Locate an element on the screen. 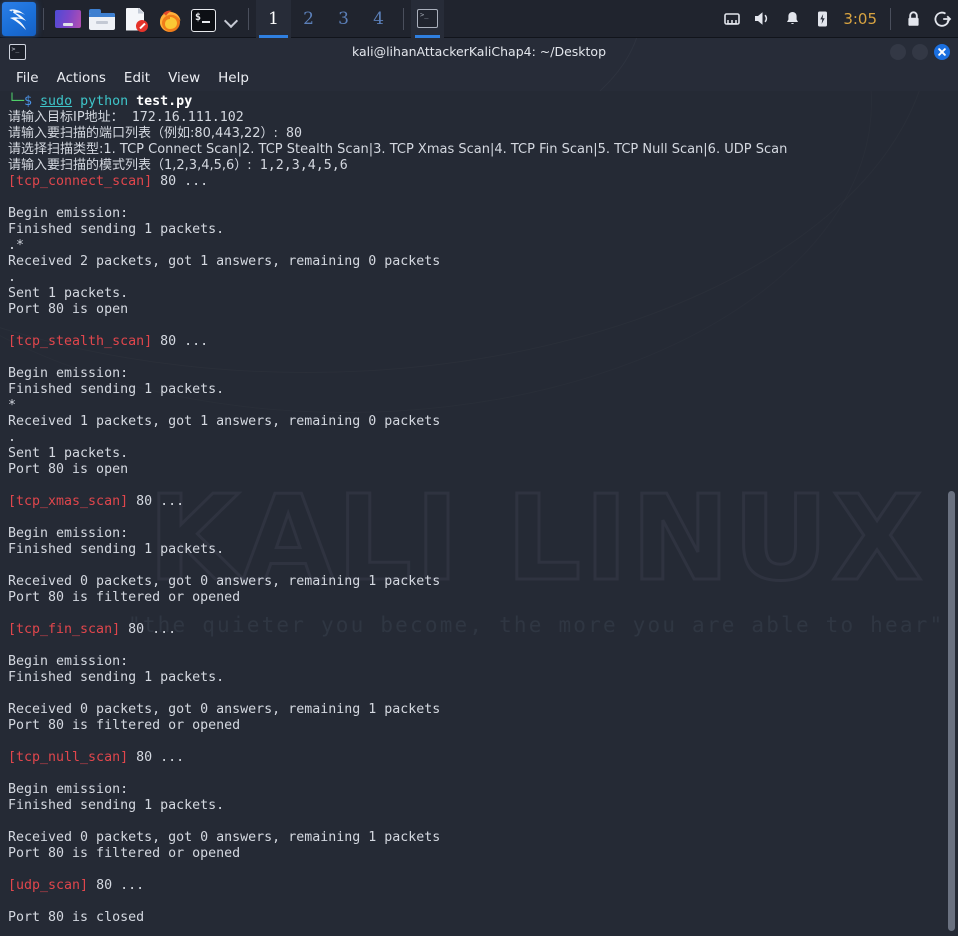  firefox-glyph is located at coordinates (170, 21).